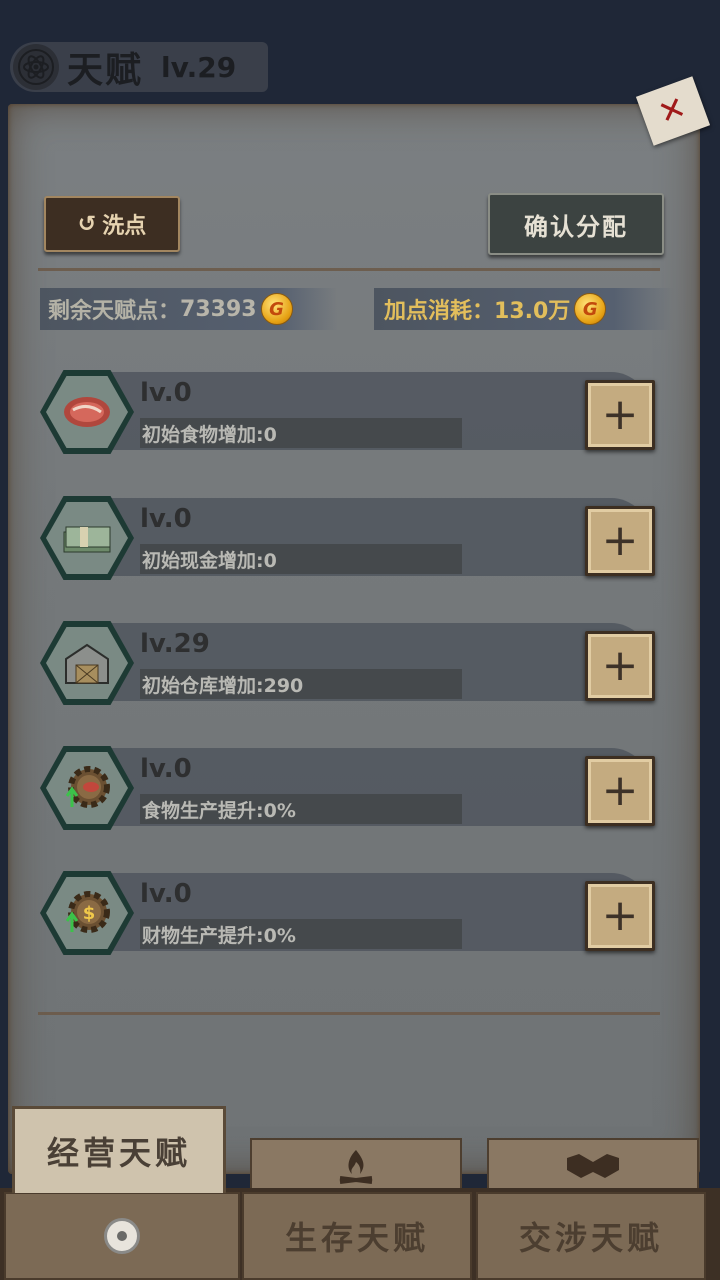 Image resolution: width=720 pixels, height=1280 pixels. What do you see at coordinates (119, 1149) in the screenshot?
I see `tab-management-talent: 经营天赋` at bounding box center [119, 1149].